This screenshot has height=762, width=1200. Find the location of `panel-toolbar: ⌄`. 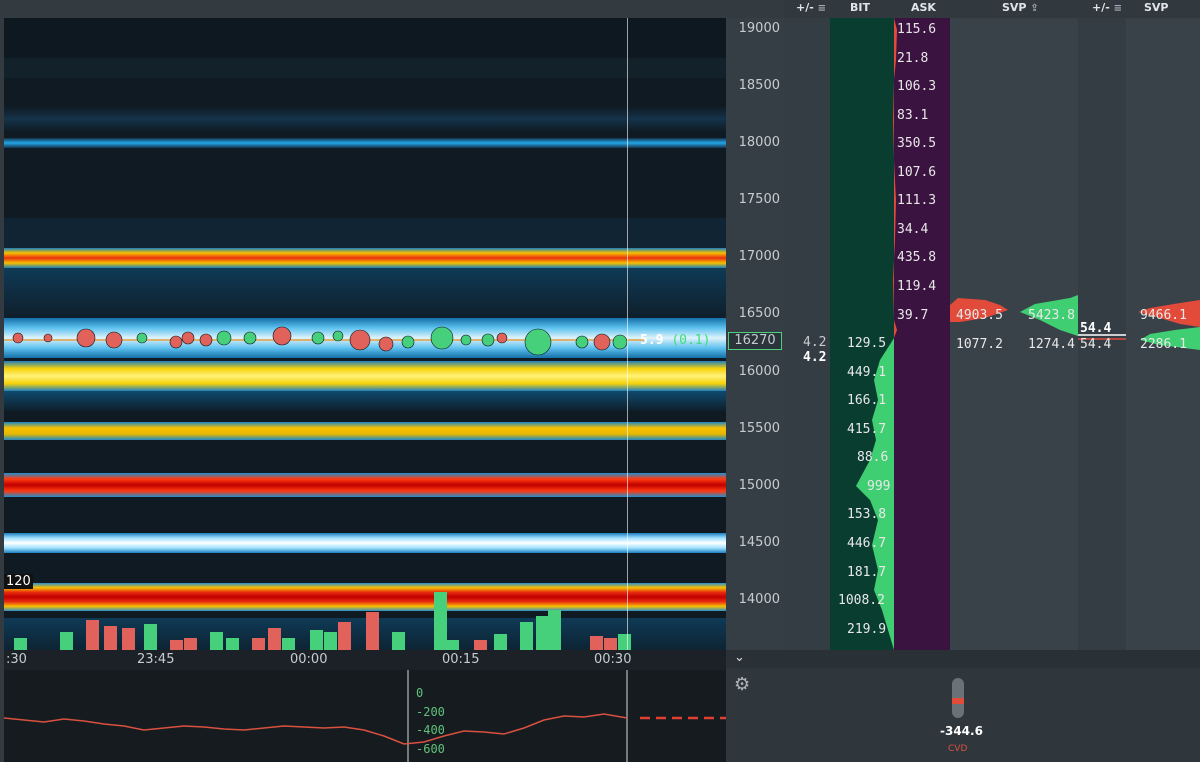

panel-toolbar: ⌄ is located at coordinates (963, 659).